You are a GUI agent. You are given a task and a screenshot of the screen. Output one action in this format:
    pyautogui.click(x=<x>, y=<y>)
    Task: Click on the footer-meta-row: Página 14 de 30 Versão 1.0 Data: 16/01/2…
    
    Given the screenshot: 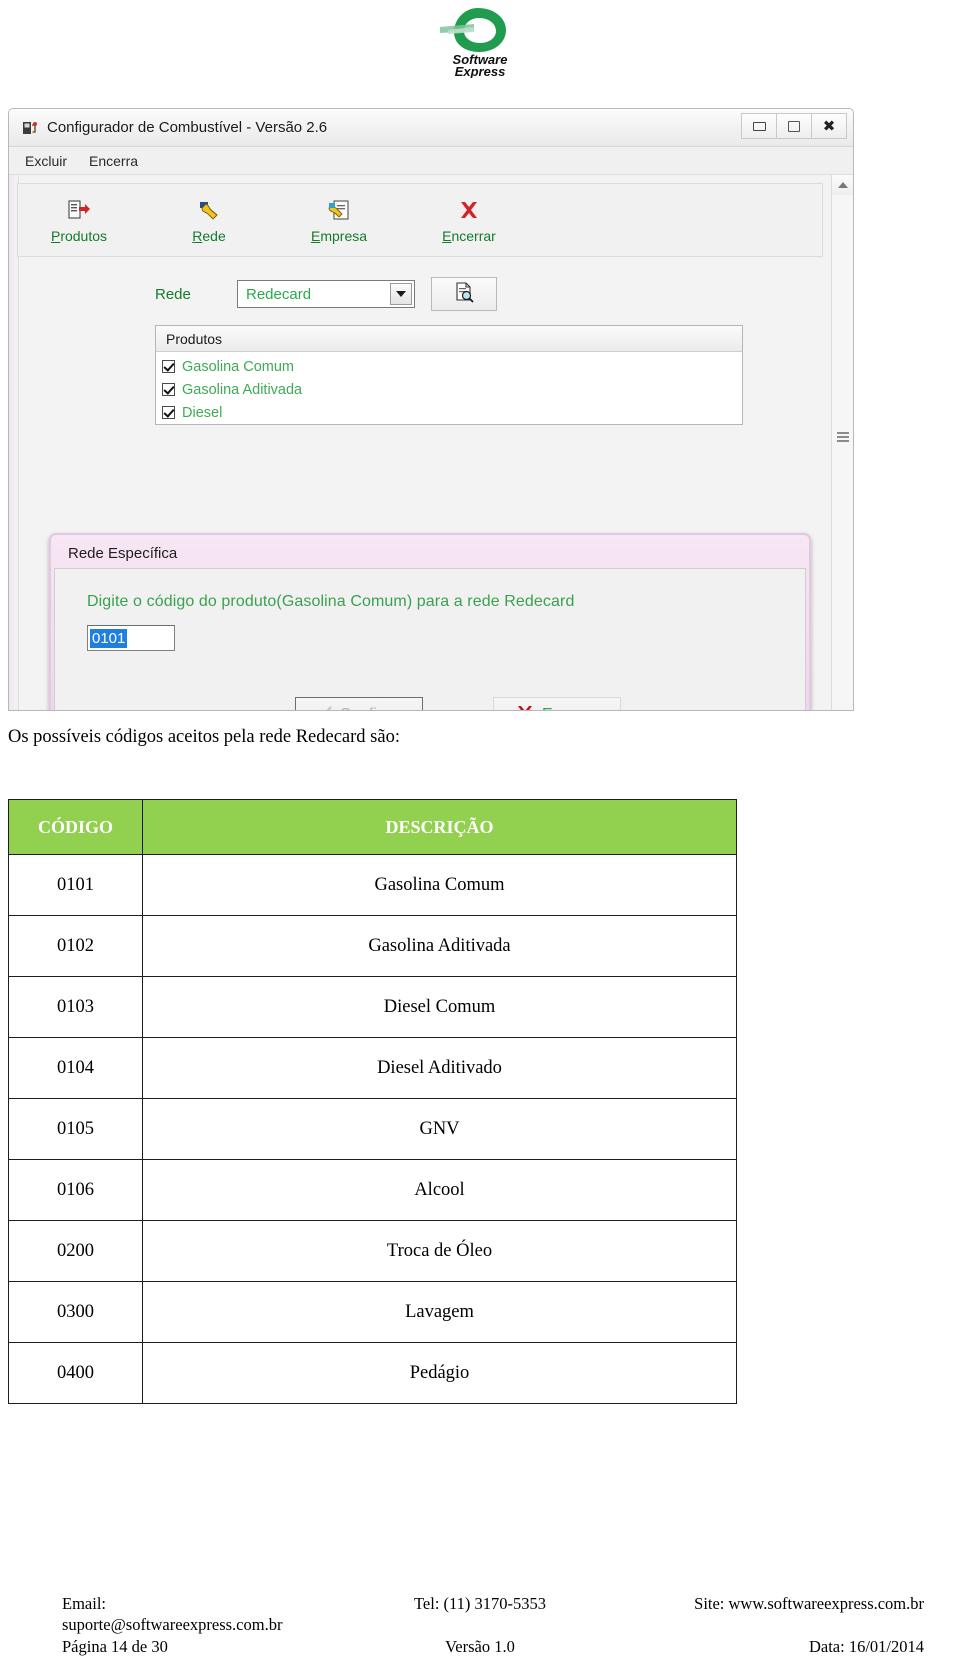 What is the action you would take?
    pyautogui.click(x=480, y=1647)
    